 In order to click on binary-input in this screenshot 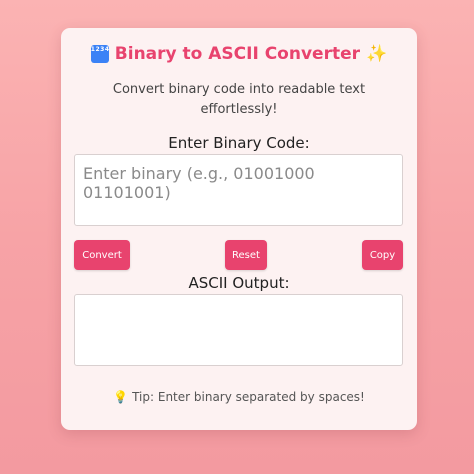, I will do `click(238, 190)`.